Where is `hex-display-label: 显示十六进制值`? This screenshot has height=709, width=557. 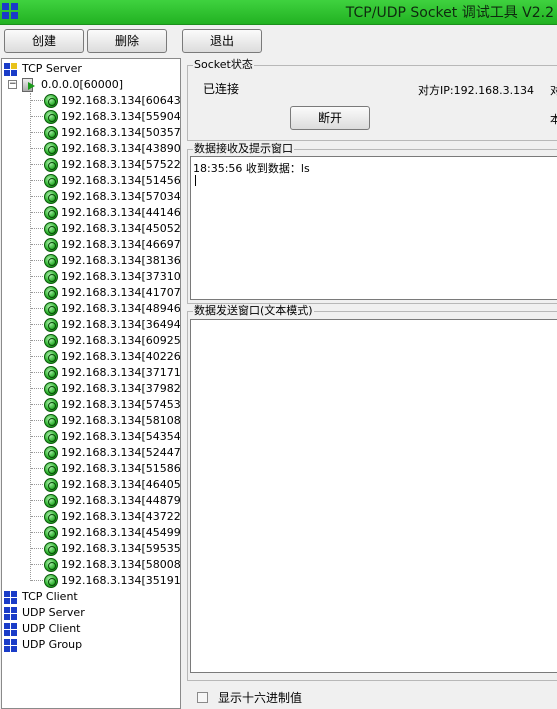
hex-display-label: 显示十六进制值 is located at coordinates (260, 697).